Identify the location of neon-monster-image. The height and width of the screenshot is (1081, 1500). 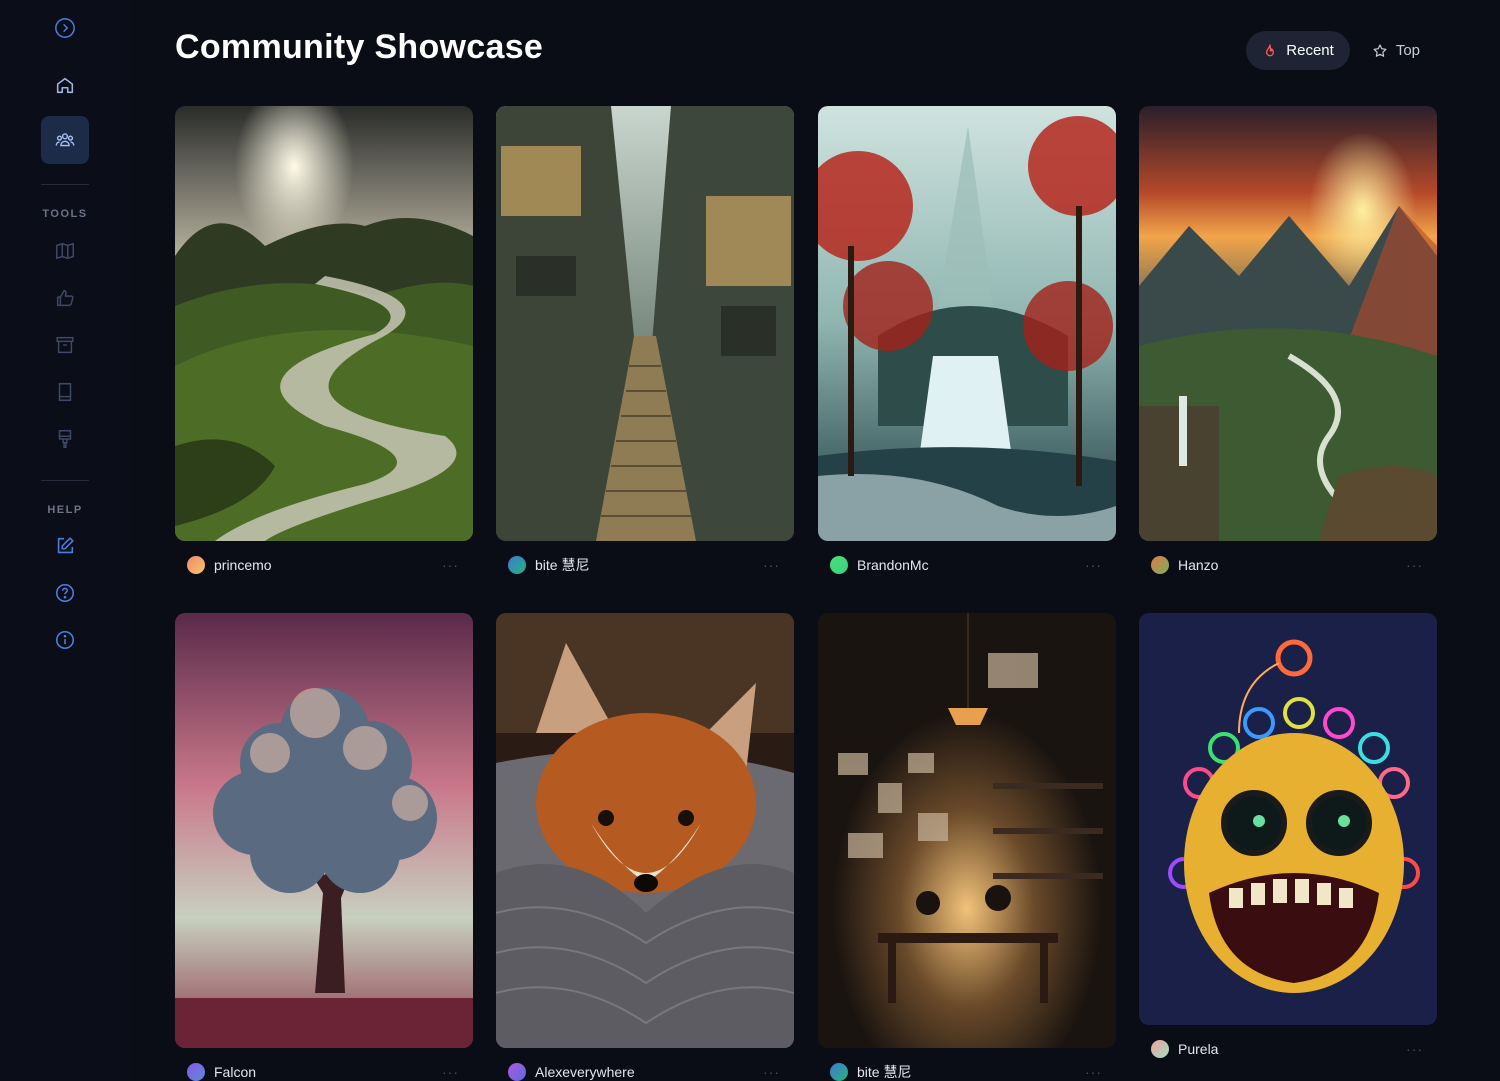
(1288, 819).